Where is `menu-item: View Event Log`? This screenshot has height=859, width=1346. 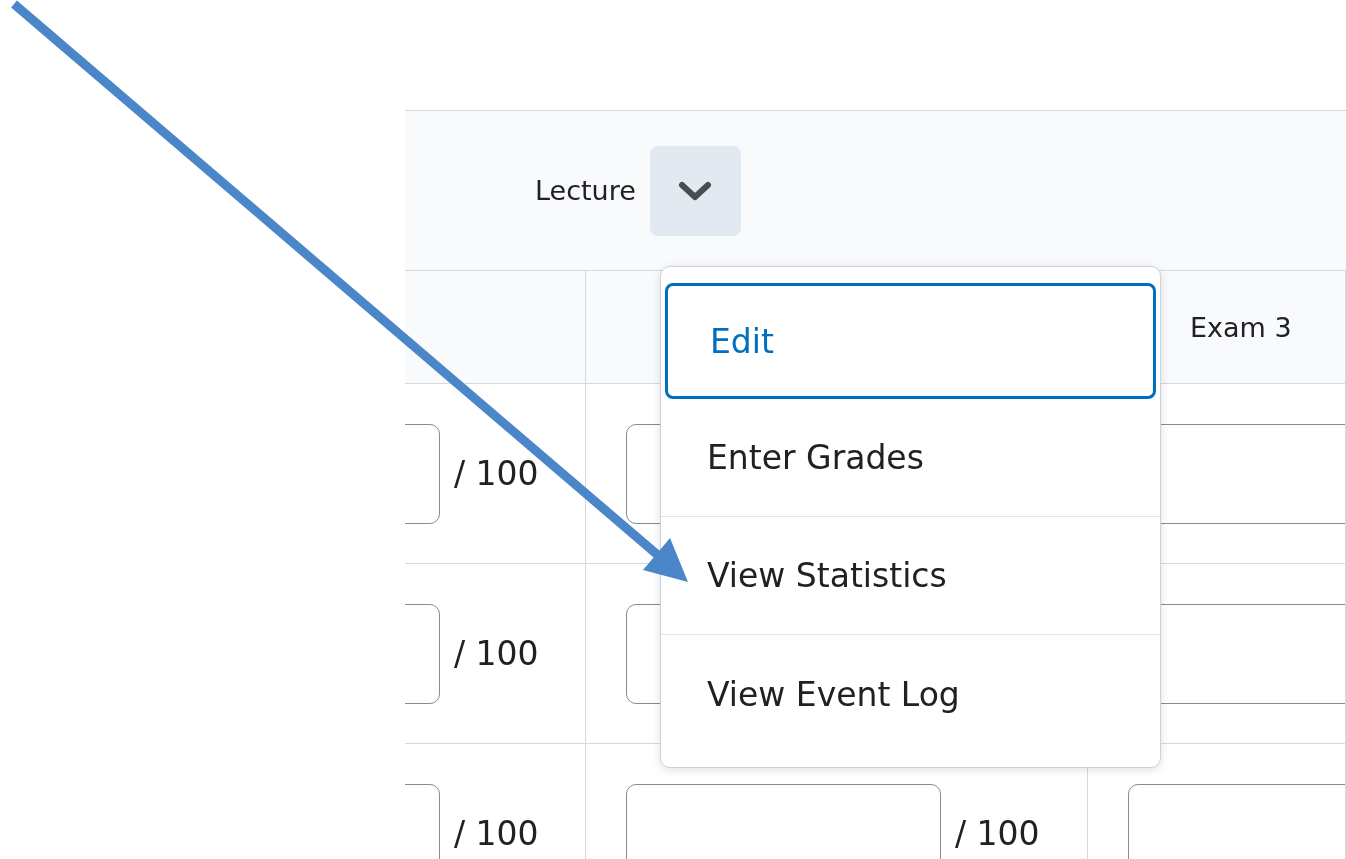
menu-item: View Event Log is located at coordinates (910, 694).